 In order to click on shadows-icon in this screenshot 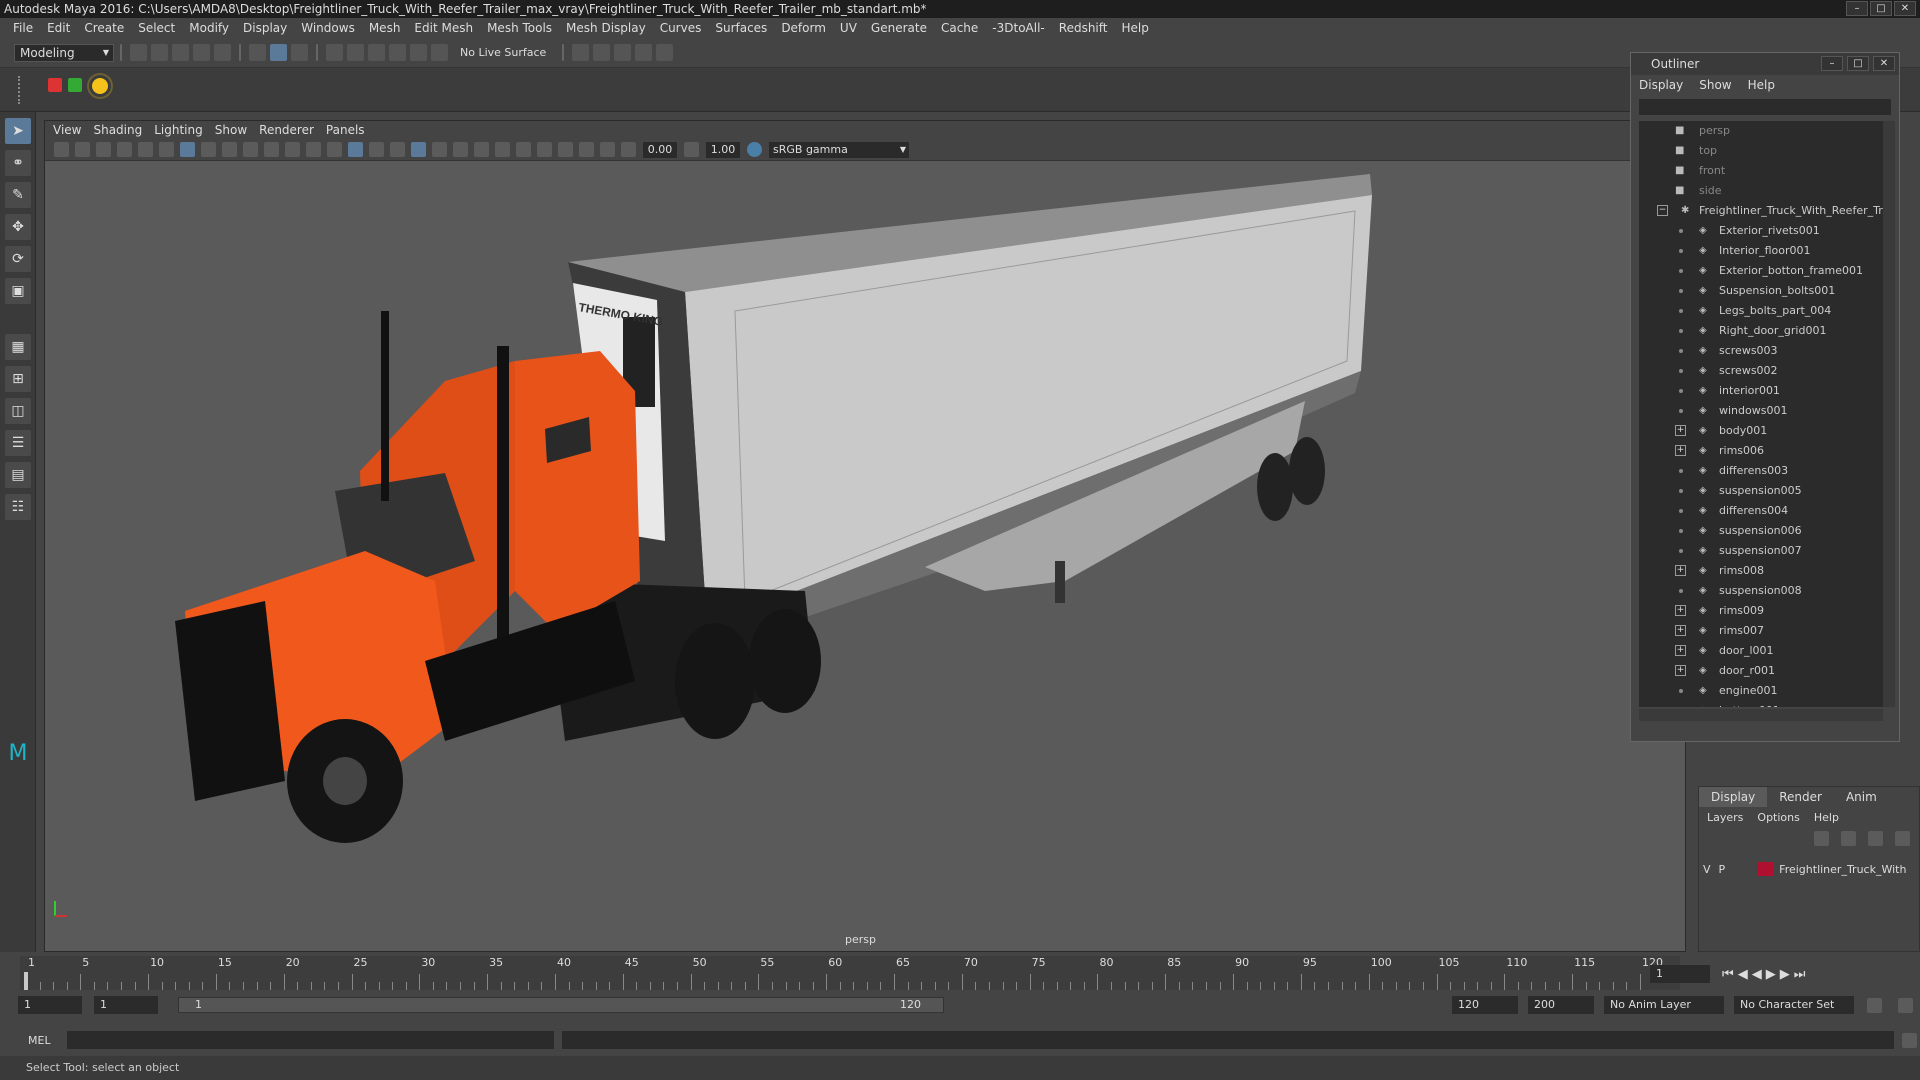, I will do `click(460, 149)`.